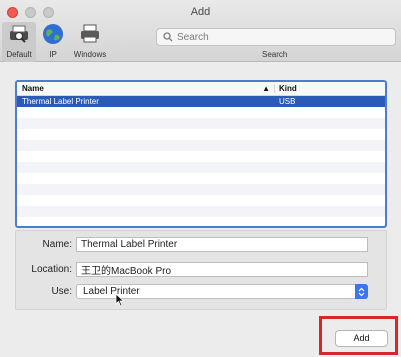 Image resolution: width=401 pixels, height=357 pixels. Describe the element at coordinates (275, 54) in the screenshot. I see `search-label: Search` at that location.